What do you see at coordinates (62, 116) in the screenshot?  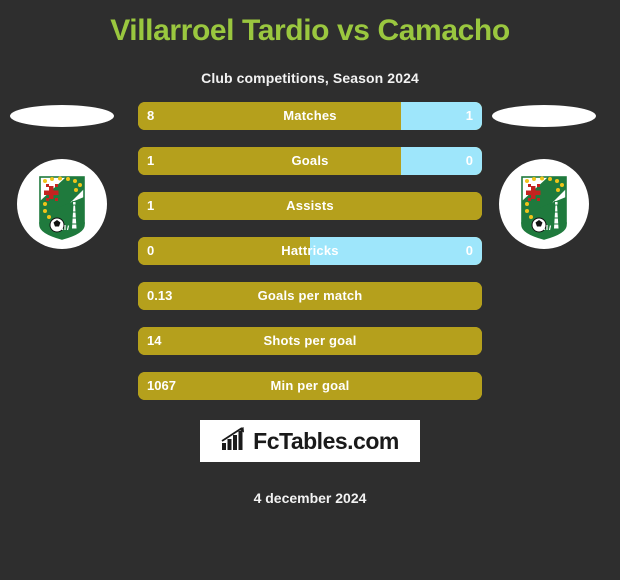 I see `home-player-avatar` at bounding box center [62, 116].